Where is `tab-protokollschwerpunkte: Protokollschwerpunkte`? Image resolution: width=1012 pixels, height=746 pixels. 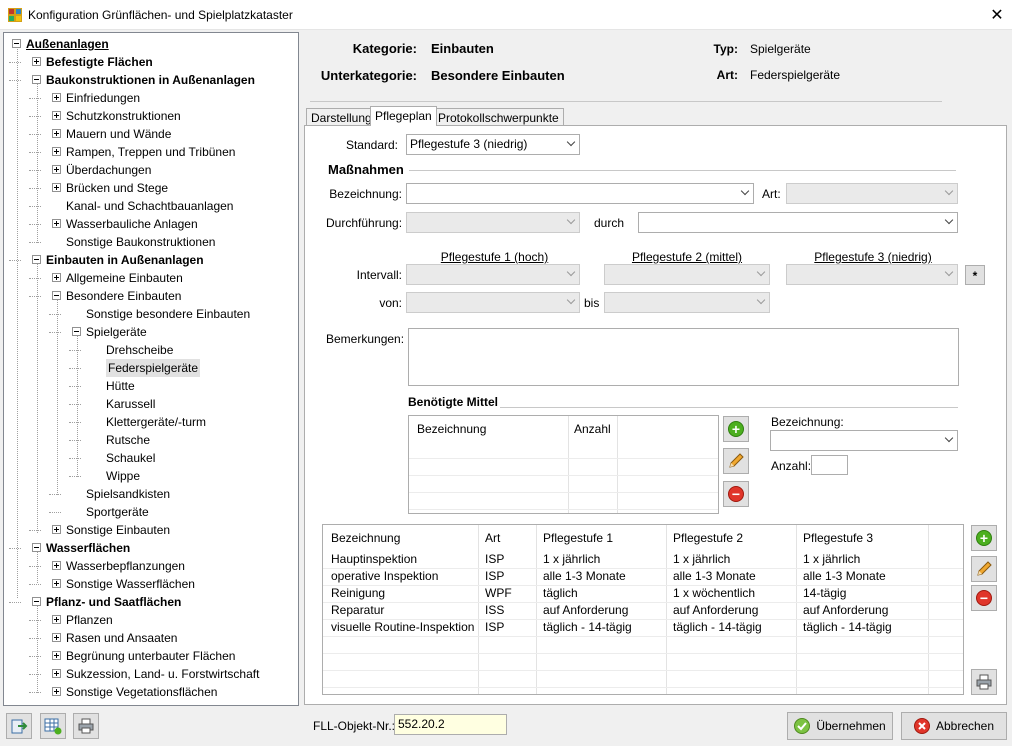
tab-protokollschwerpunkte: Protokollschwerpunkte is located at coordinates (498, 117).